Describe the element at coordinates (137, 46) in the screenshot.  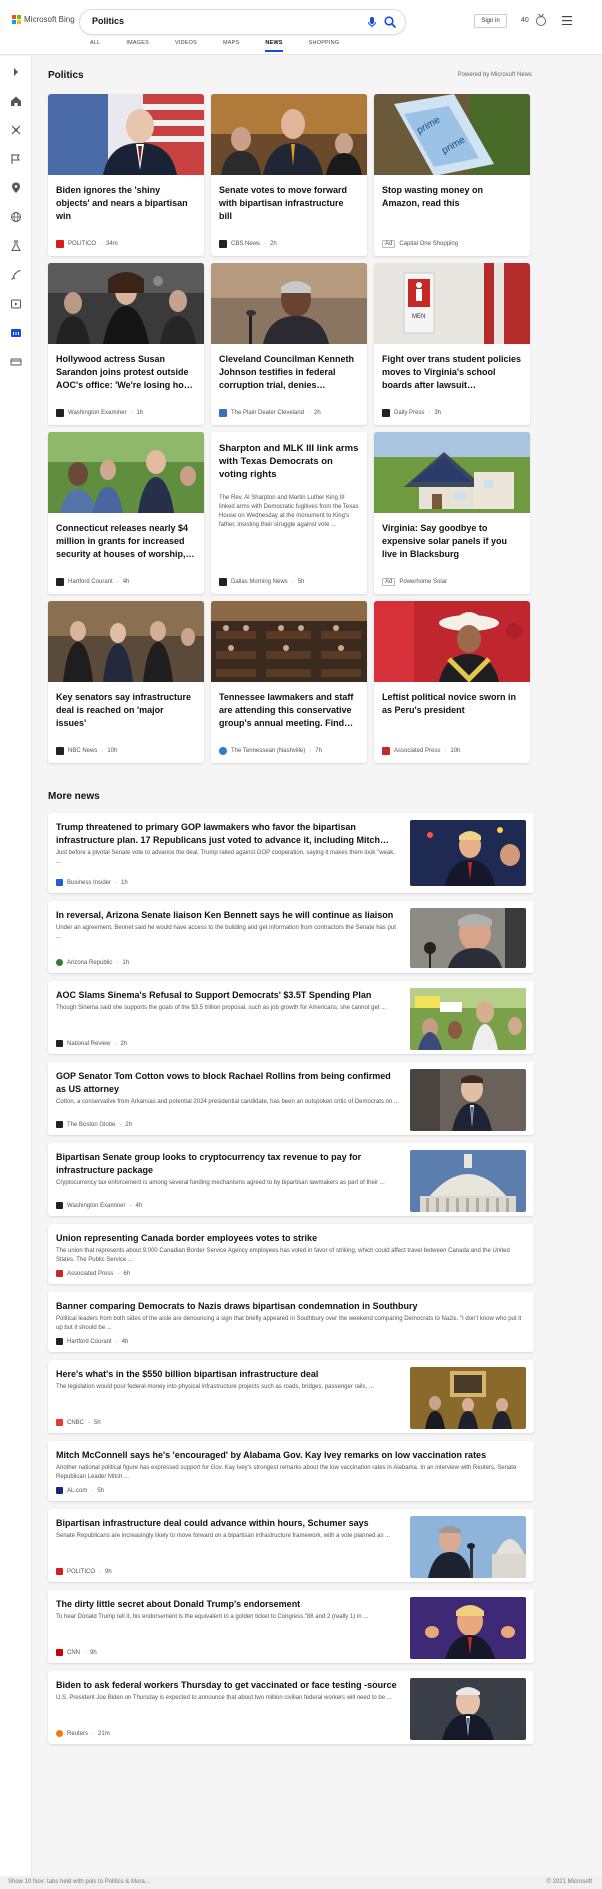
I see `tab-images: IMAGES` at that location.